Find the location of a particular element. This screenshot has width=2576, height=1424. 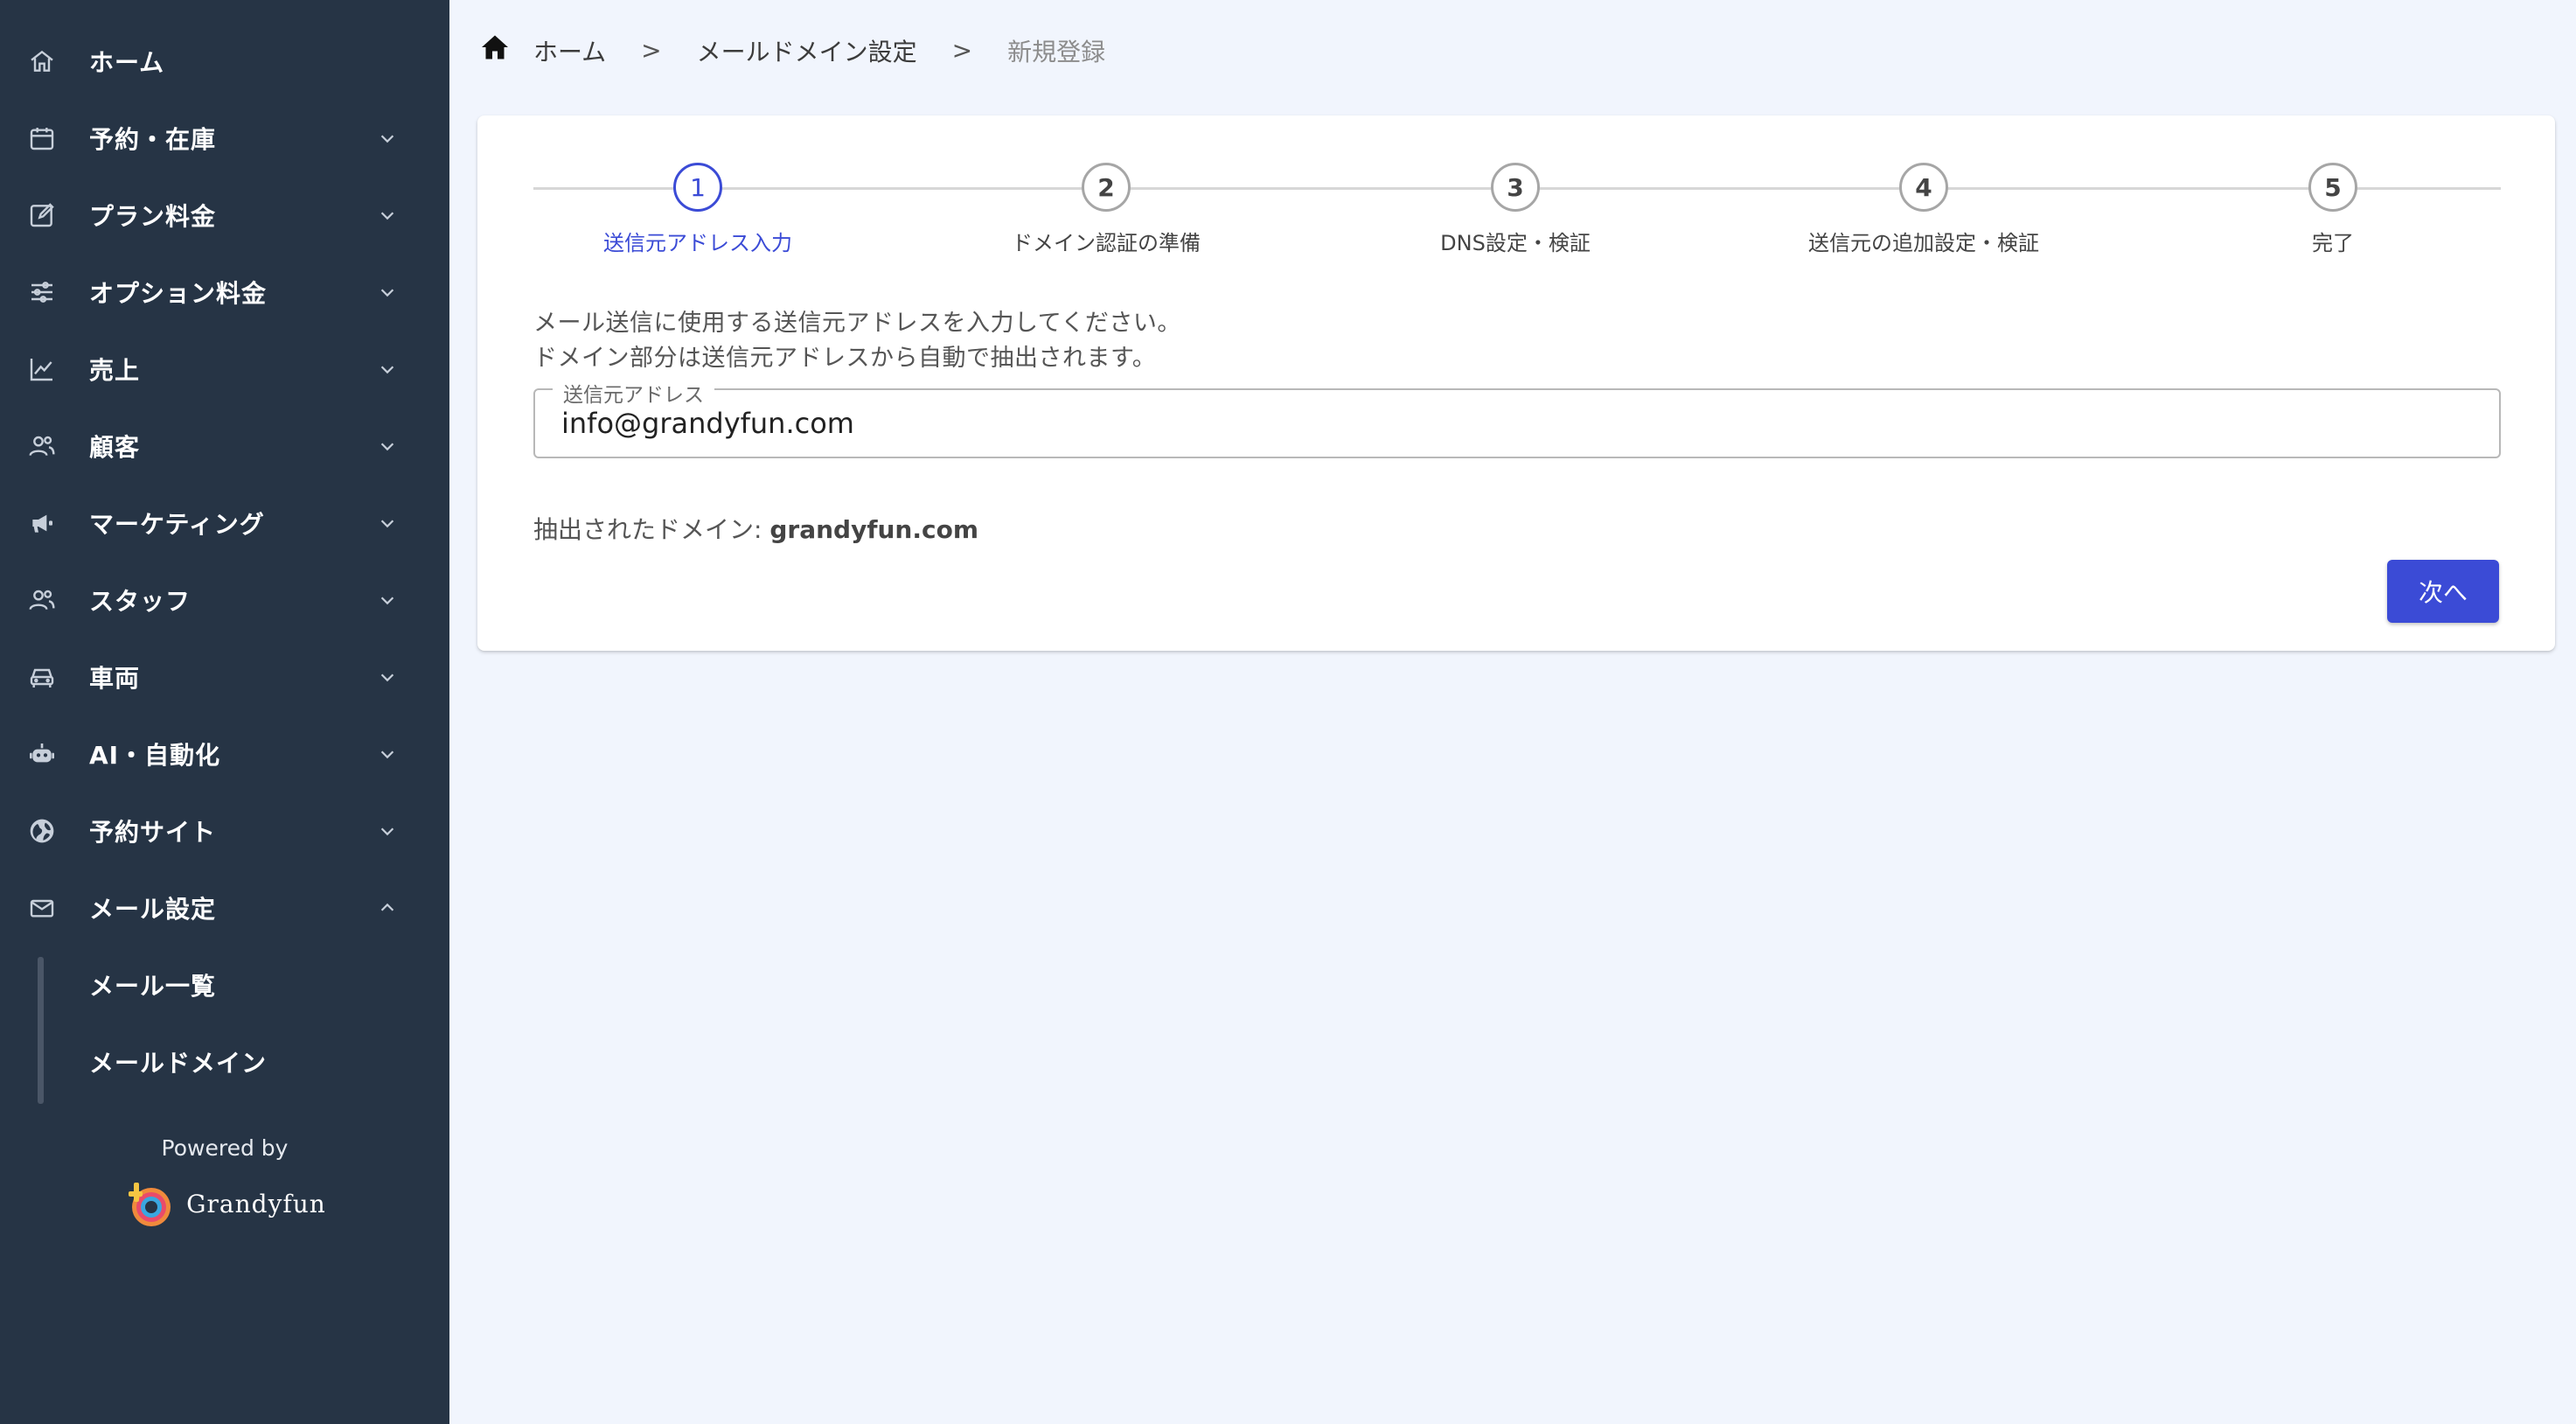

breadcrumb-mail-domain-settings: メールドメイン設定 is located at coordinates (807, 50).